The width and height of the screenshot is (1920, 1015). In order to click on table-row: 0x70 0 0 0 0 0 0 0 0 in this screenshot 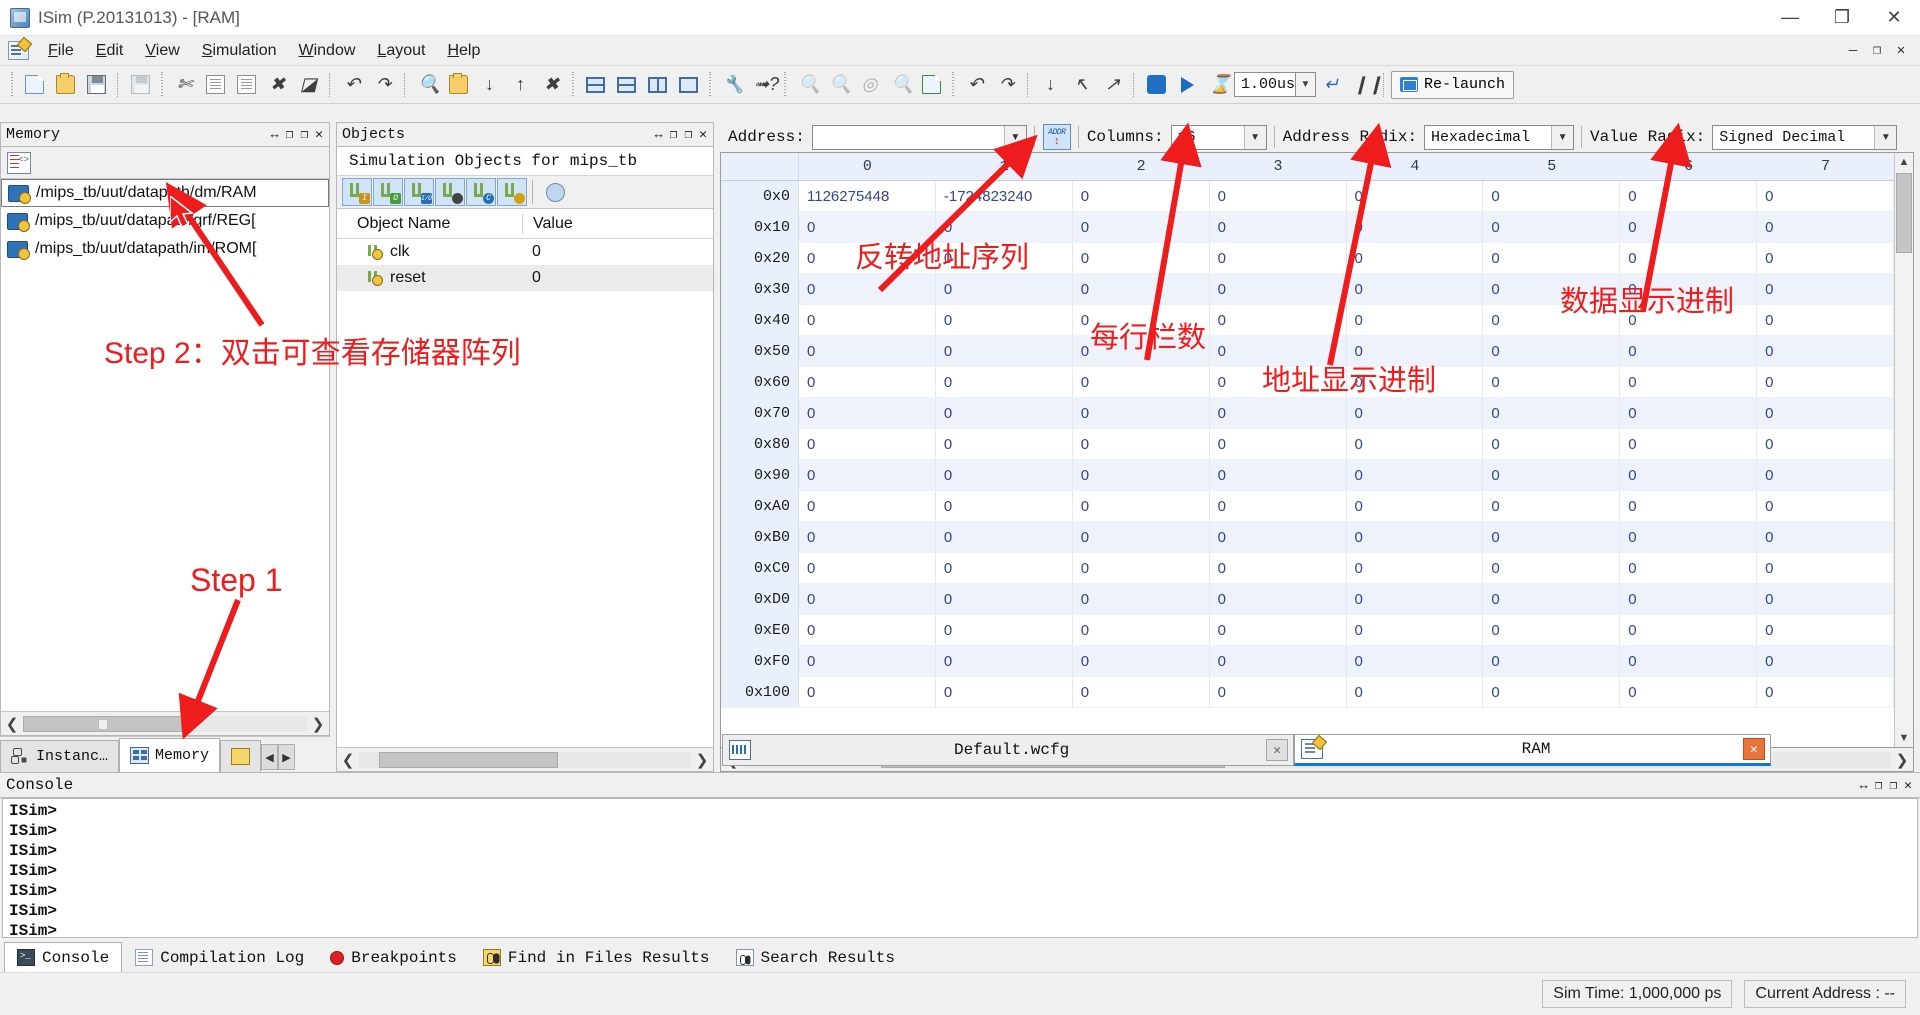, I will do `click(1307, 413)`.